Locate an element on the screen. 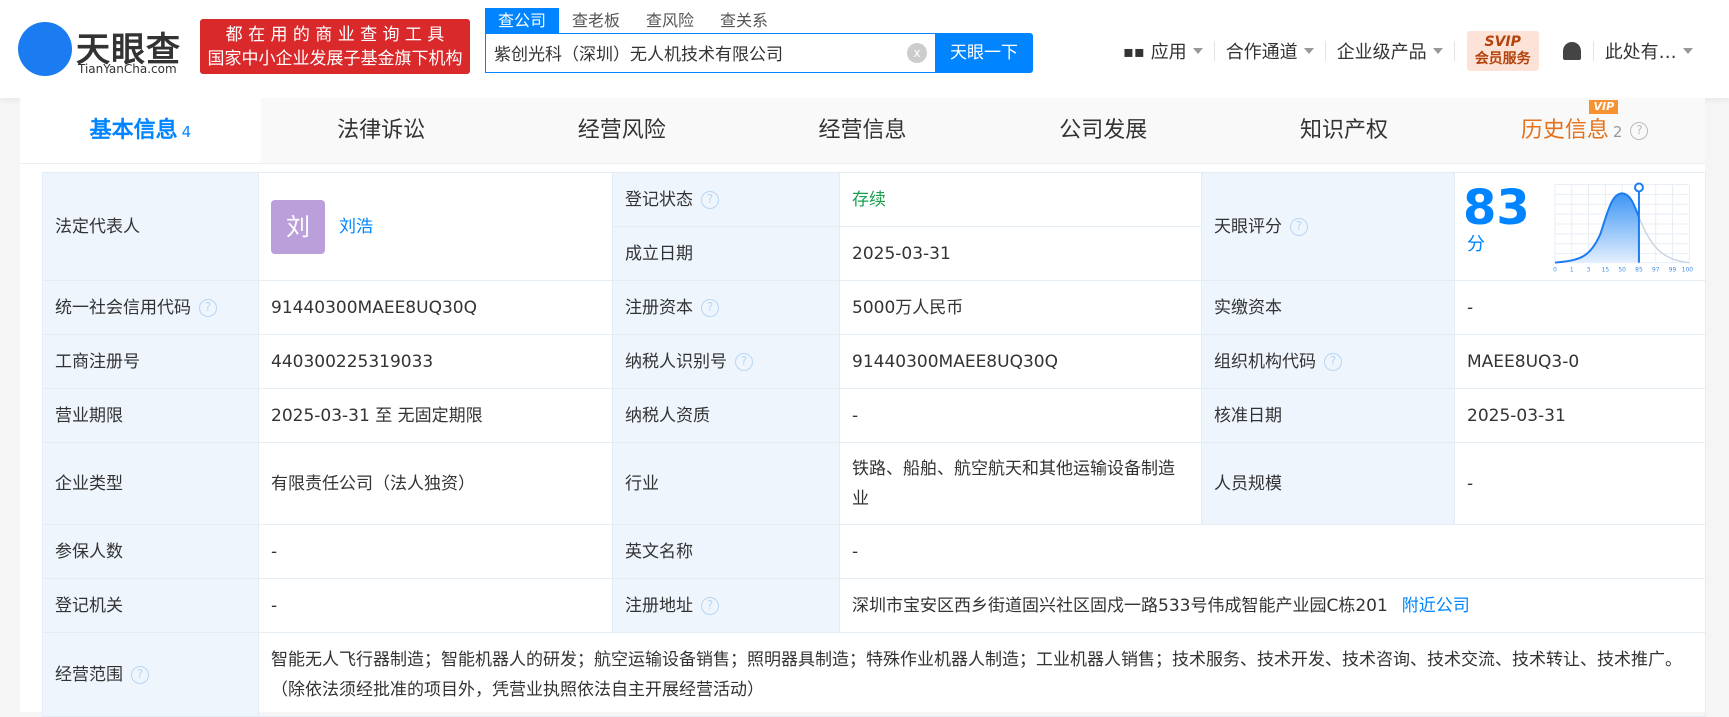 The height and width of the screenshot is (717, 1729). label: 登记机关 is located at coordinates (150, 605).